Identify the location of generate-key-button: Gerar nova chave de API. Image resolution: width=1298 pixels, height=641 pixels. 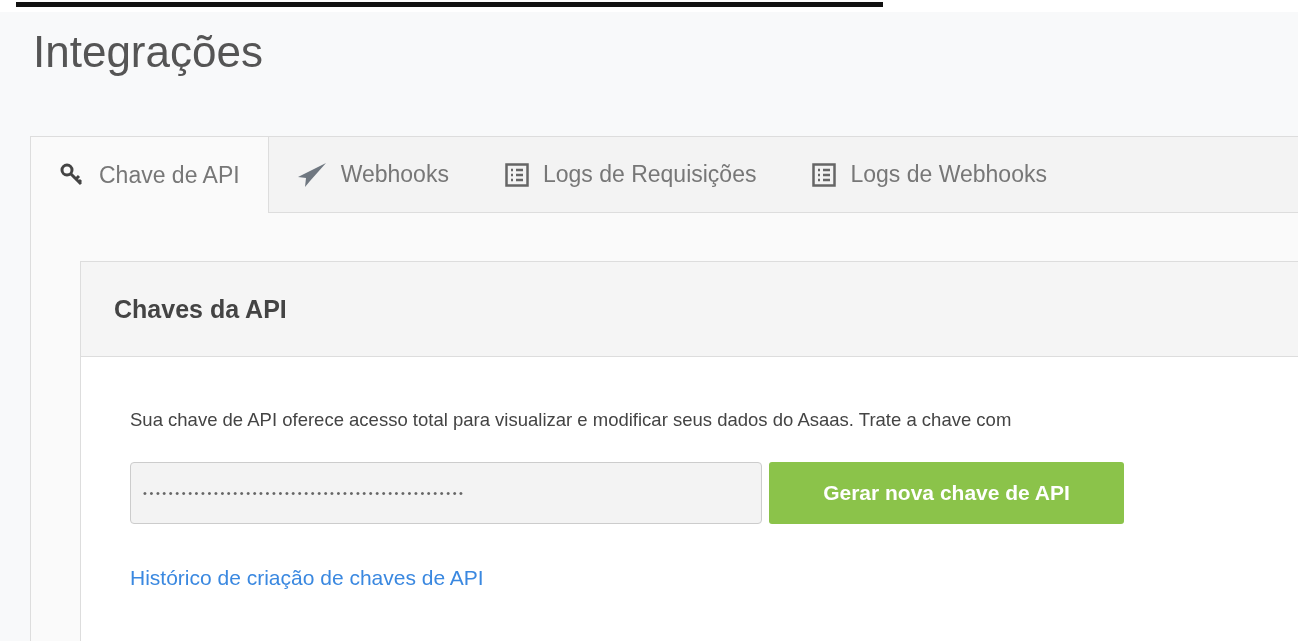
(946, 493).